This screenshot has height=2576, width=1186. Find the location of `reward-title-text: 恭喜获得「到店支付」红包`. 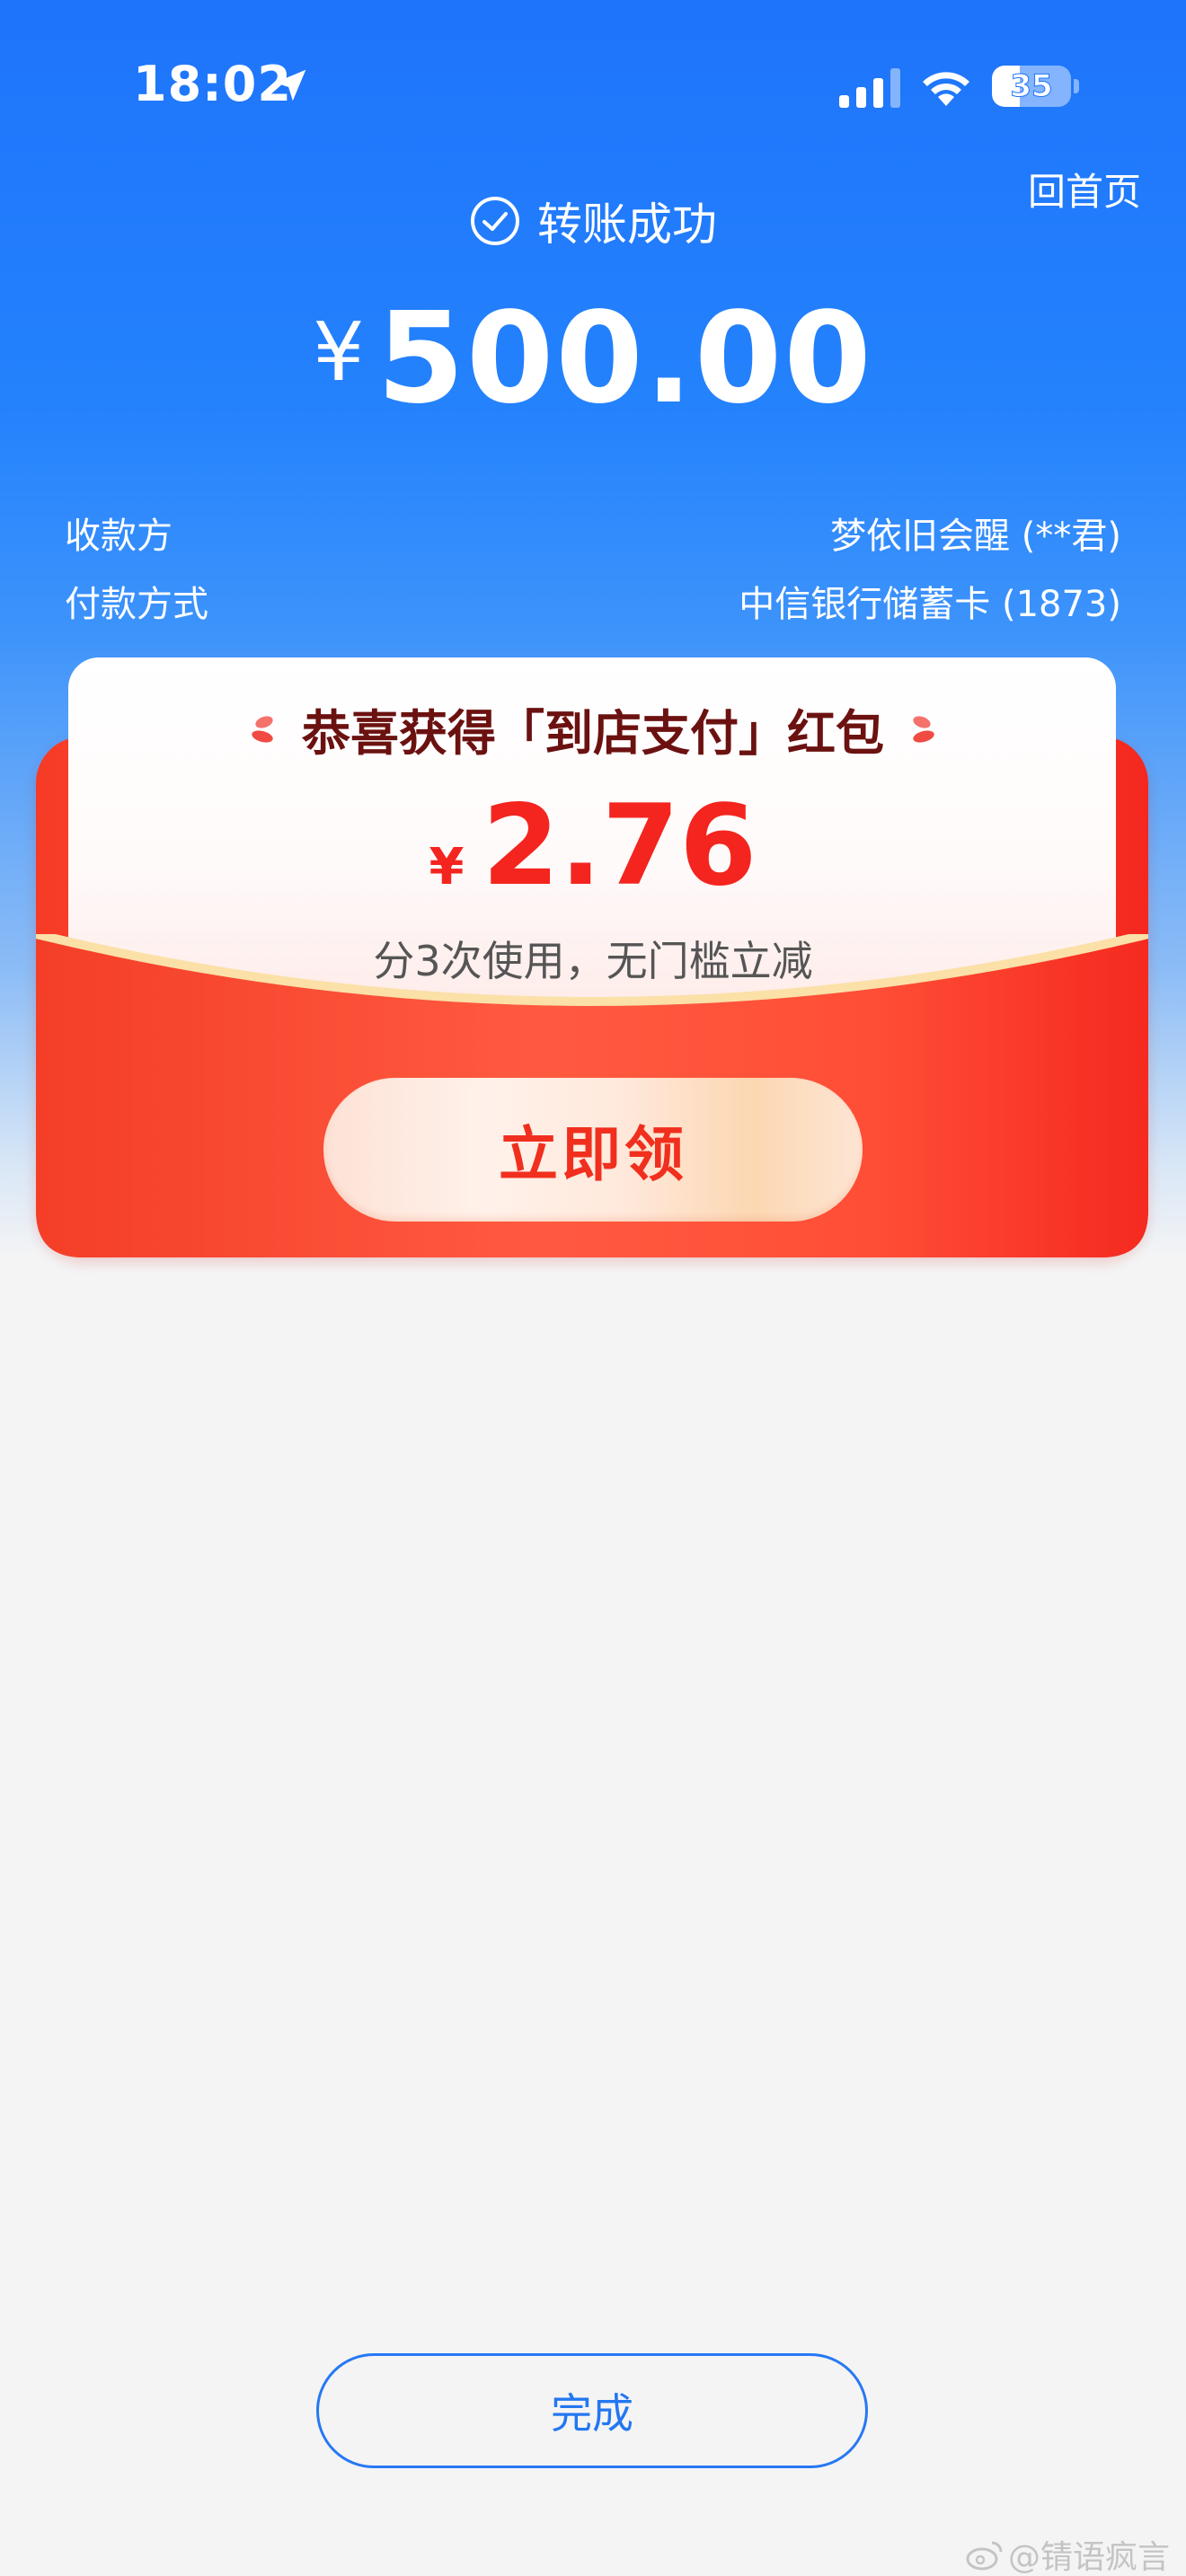

reward-title-text: 恭喜获得「到店支付」红包 is located at coordinates (593, 733).